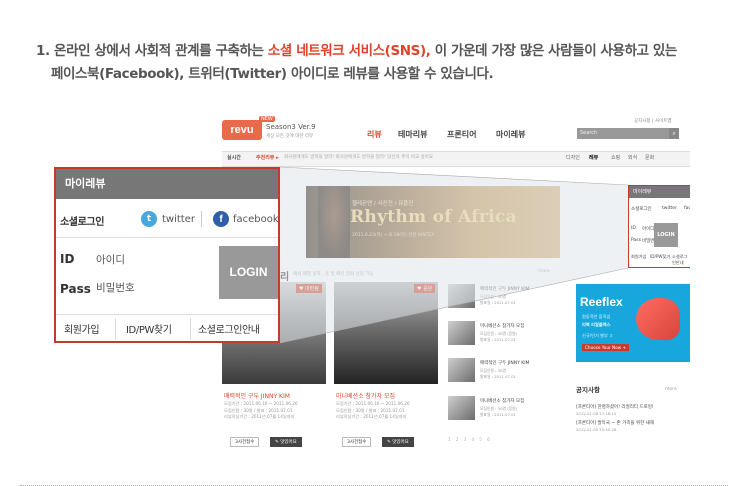 The width and height of the screenshot is (748, 486). I want to click on social-login-guide-link: 소셜로그인안내, so click(229, 328).